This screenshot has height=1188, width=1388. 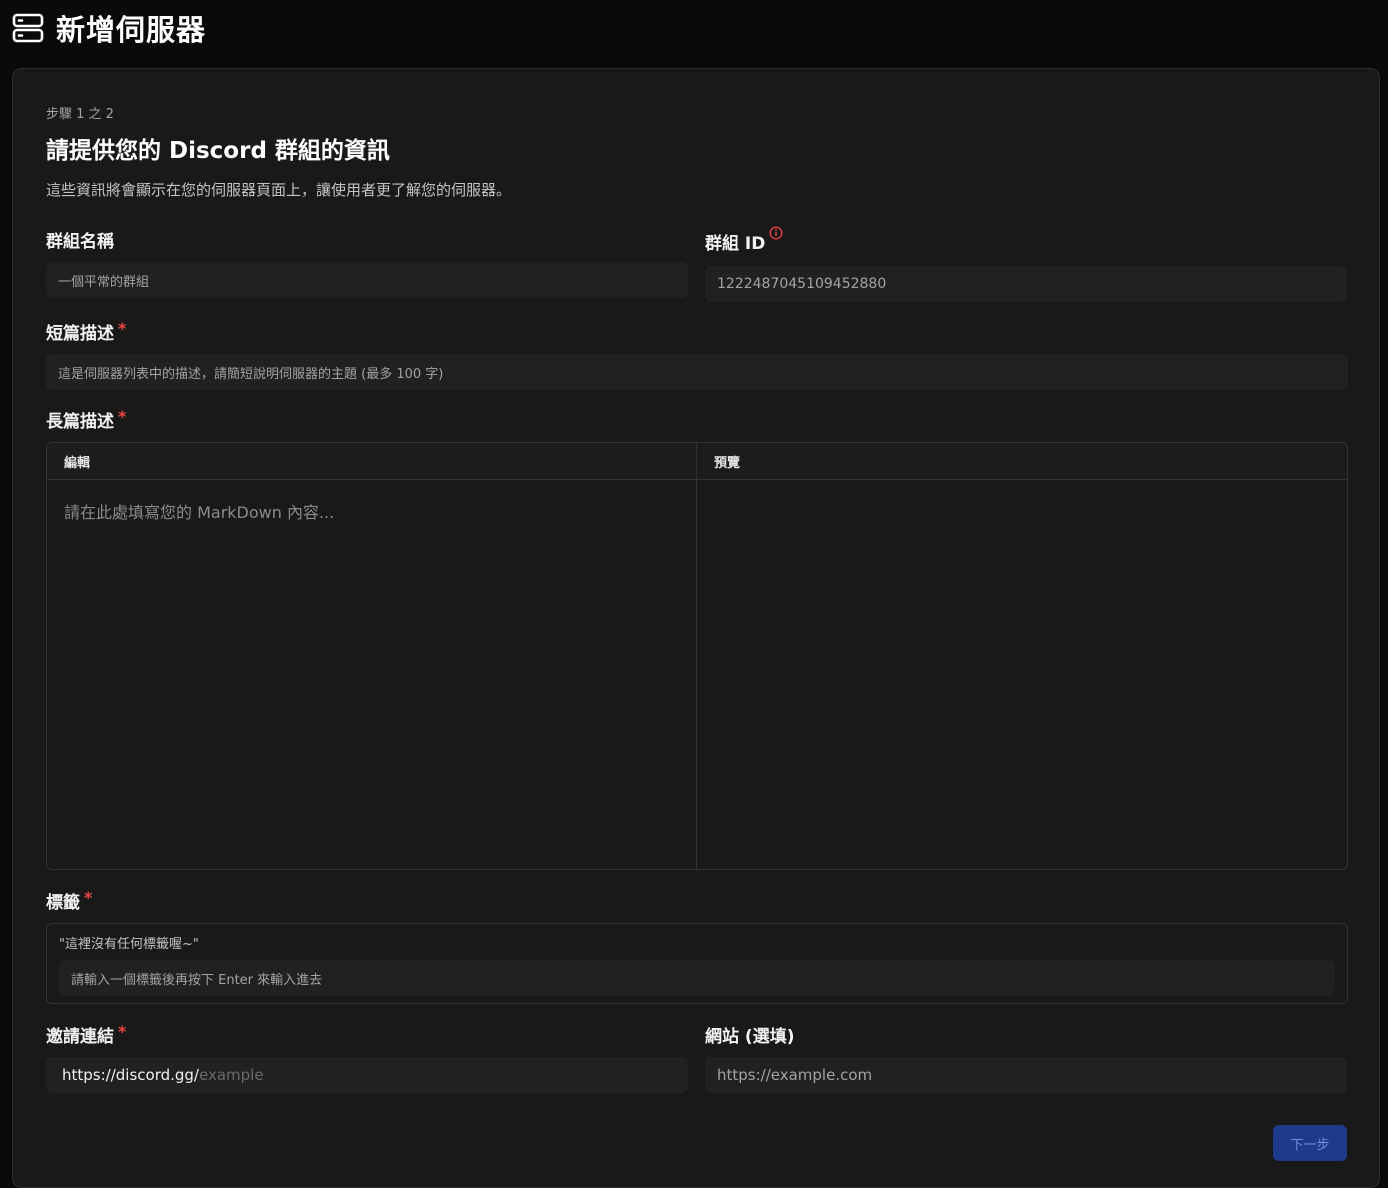 What do you see at coordinates (1022, 461) in the screenshot?
I see `tab-preview: 預覽` at bounding box center [1022, 461].